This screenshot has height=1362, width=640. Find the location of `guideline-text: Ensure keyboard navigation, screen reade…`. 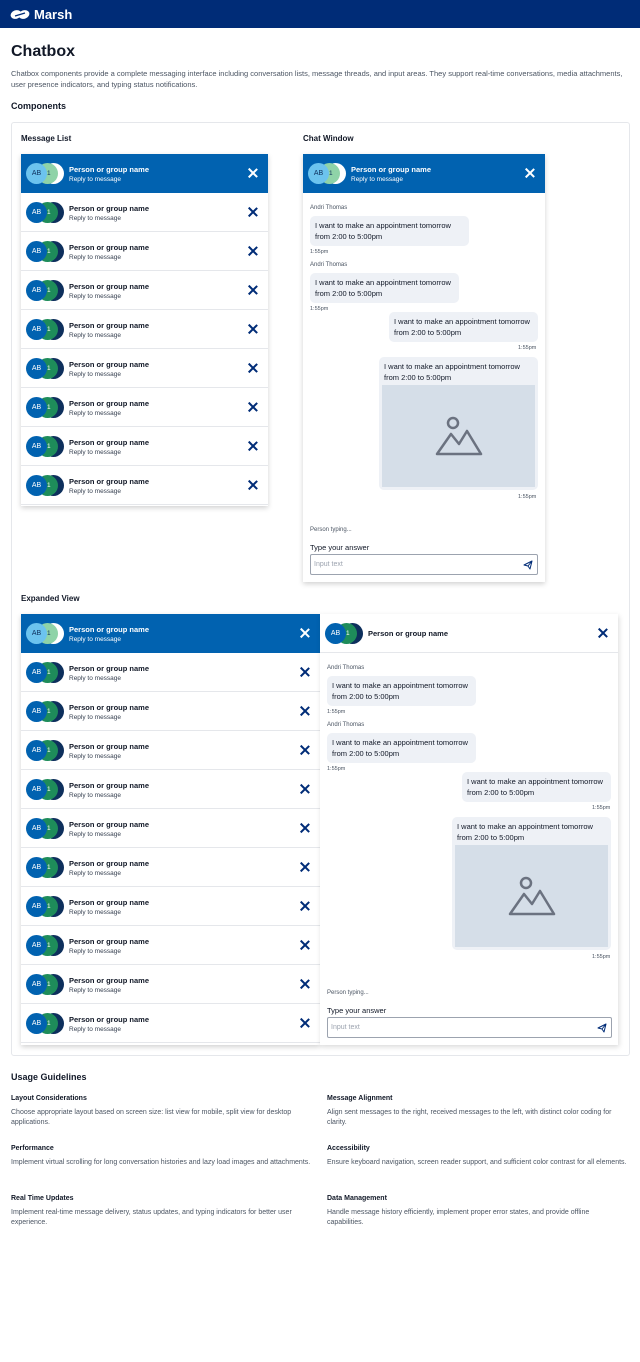

guideline-text: Ensure keyboard navigation, screen reade… is located at coordinates (477, 1162).